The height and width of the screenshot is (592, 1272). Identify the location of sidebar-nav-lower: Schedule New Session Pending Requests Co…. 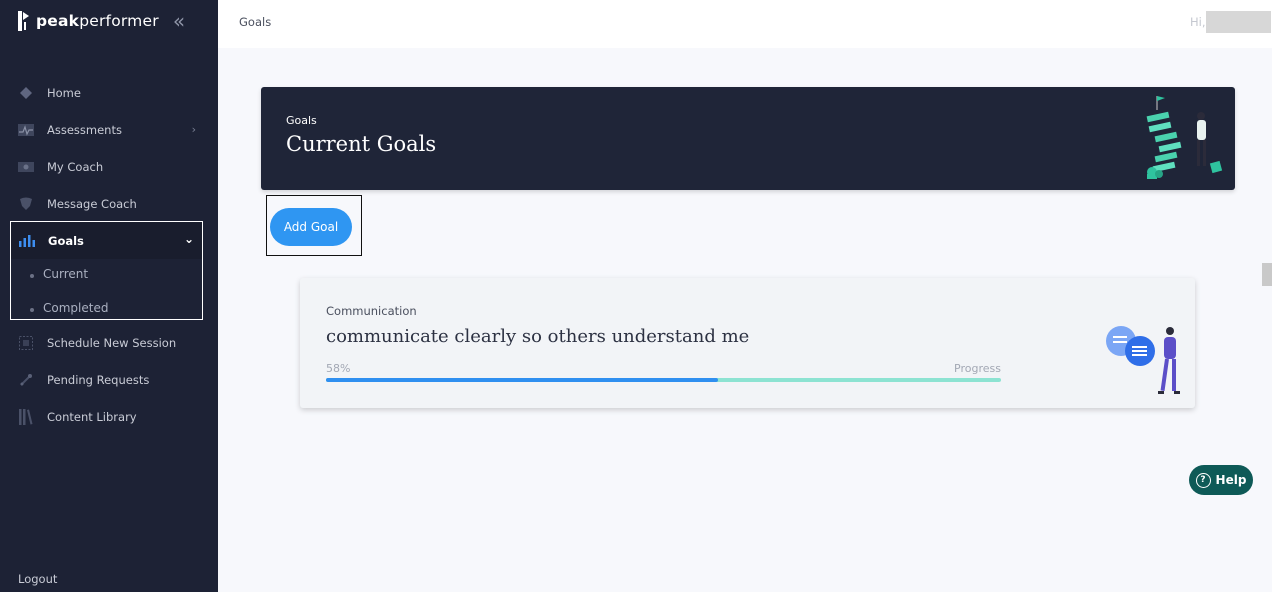
(109, 379).